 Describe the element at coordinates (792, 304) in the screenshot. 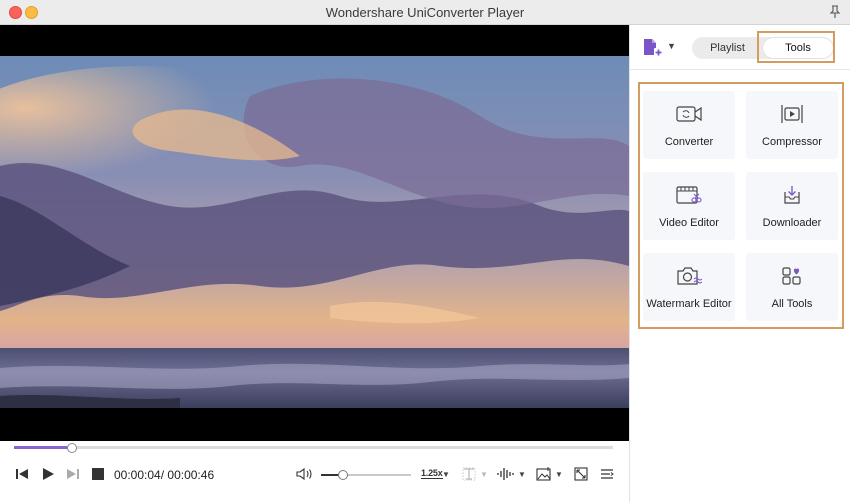

I see `tool-label: All Tools` at that location.